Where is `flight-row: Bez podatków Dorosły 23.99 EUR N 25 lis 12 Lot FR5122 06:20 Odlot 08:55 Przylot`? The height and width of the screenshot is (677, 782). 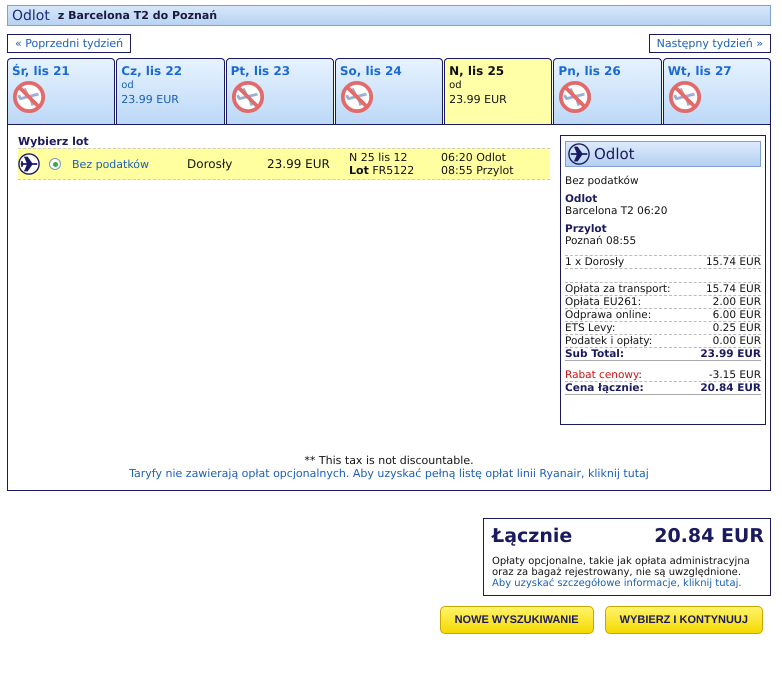 flight-row: Bez podatków Dorosły 23.99 EUR N 25 lis 12 Lot FR5122 06:20 Odlot 08:55 Przylot is located at coordinates (284, 164).